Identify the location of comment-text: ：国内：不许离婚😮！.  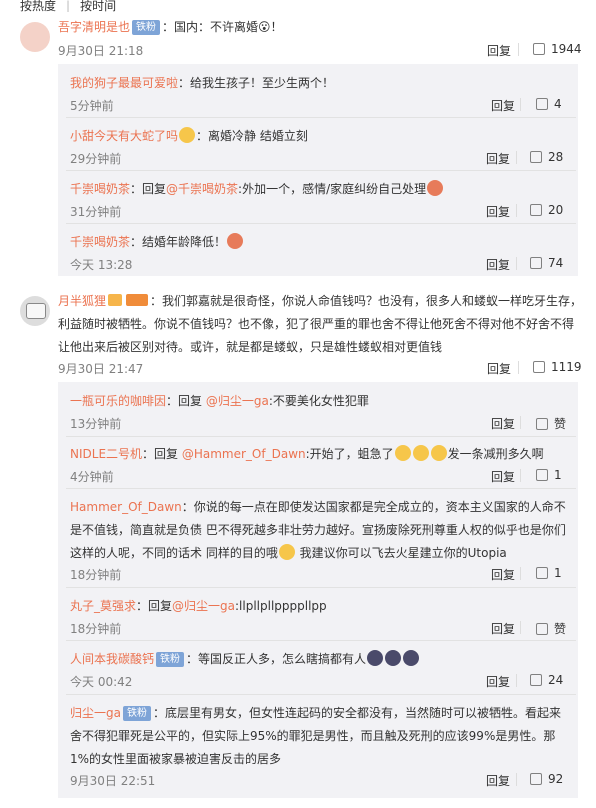
(222, 27).